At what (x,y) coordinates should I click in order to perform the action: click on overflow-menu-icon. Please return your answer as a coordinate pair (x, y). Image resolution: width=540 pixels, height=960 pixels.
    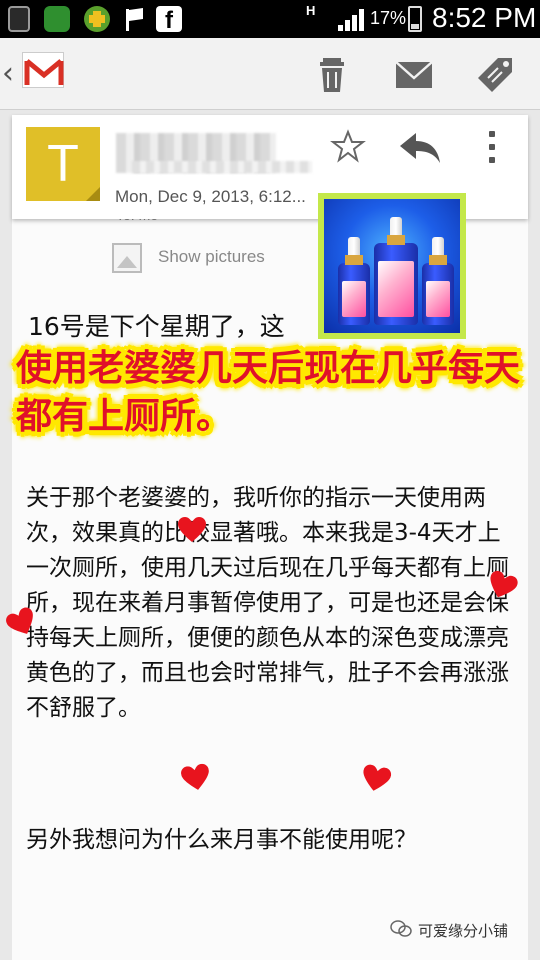
    Looking at the image, I should click on (492, 147).